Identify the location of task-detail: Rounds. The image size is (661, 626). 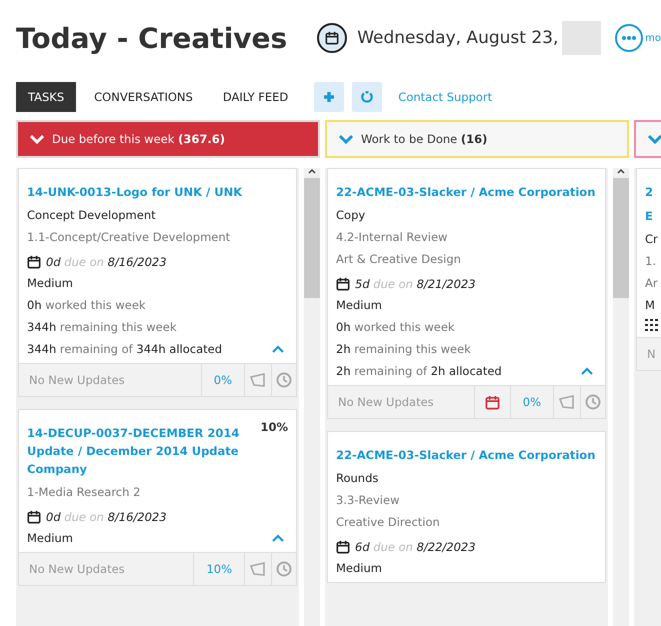
(357, 478).